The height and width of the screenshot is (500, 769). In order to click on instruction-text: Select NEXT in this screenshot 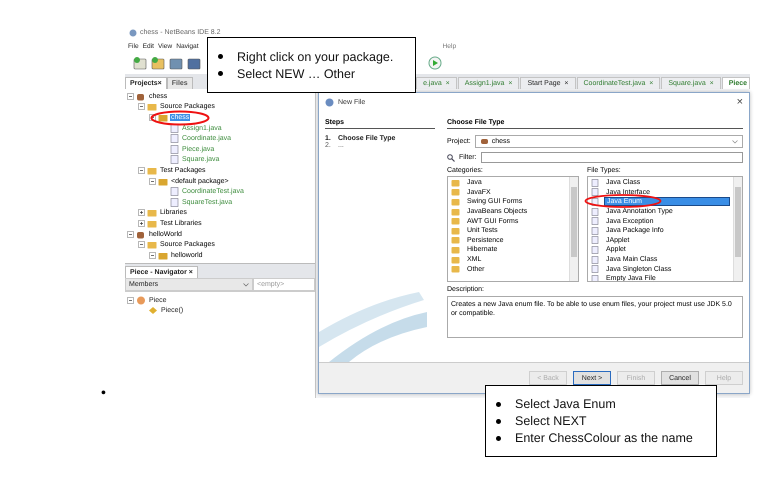, I will do `click(551, 421)`.